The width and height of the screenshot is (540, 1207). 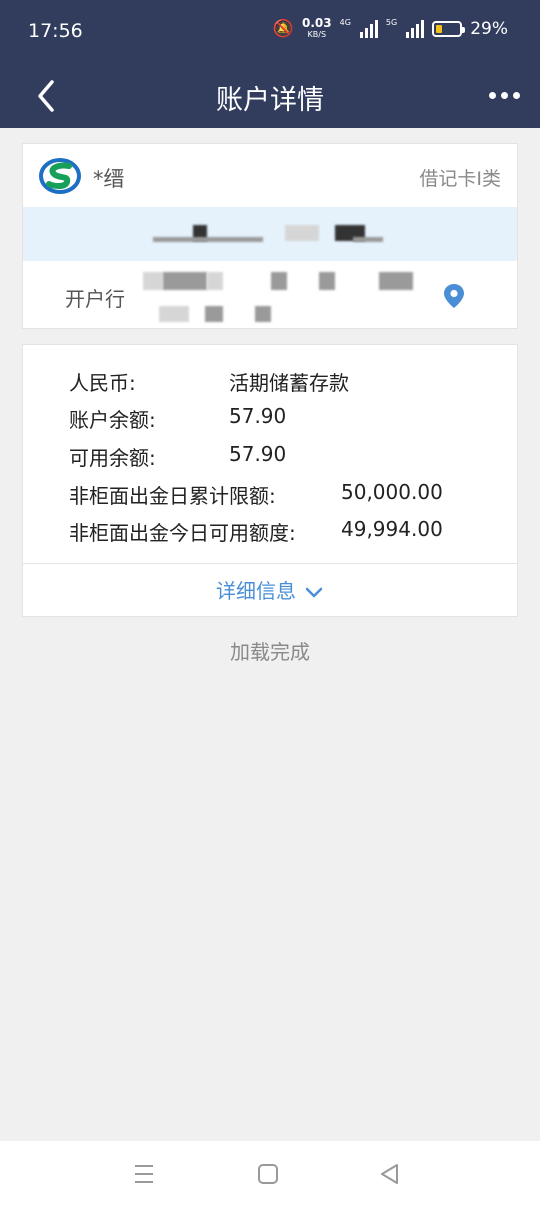 What do you see at coordinates (289, 383) in the screenshot?
I see `currency-value: 活期储蓄存款` at bounding box center [289, 383].